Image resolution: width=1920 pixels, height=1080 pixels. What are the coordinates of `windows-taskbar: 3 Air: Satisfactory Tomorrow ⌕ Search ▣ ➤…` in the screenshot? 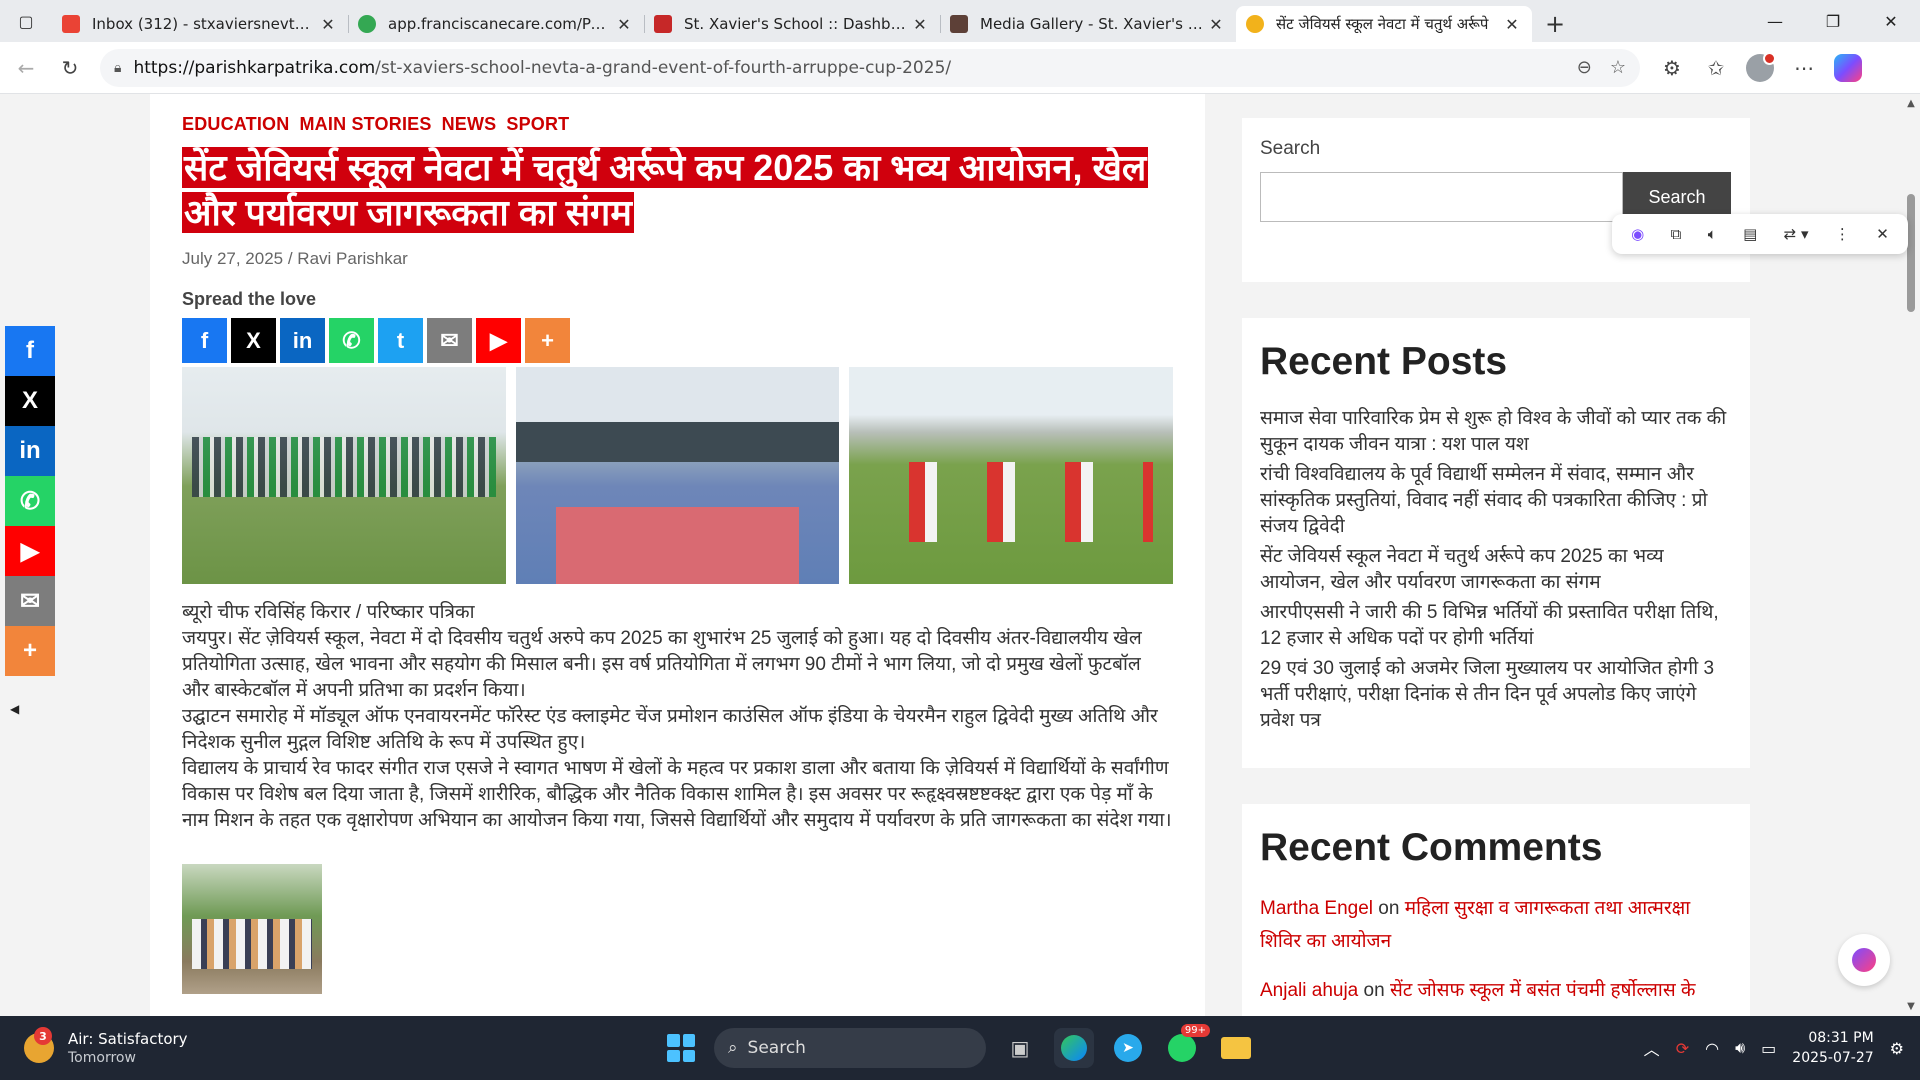 It's located at (960, 1048).